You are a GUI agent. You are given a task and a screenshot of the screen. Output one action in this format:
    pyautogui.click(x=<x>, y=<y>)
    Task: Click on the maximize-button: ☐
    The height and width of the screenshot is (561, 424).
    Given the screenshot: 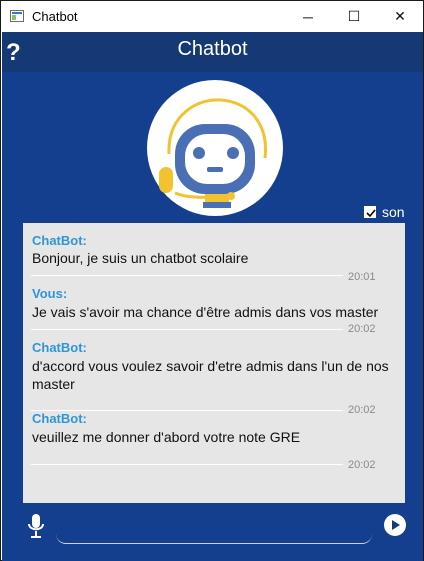 What is the action you would take?
    pyautogui.click(x=354, y=16)
    